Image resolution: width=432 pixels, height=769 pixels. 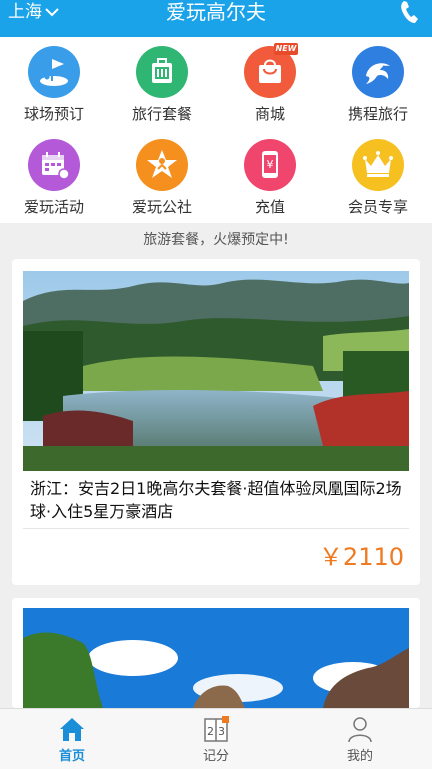 I want to click on crown-icon, so click(x=378, y=165).